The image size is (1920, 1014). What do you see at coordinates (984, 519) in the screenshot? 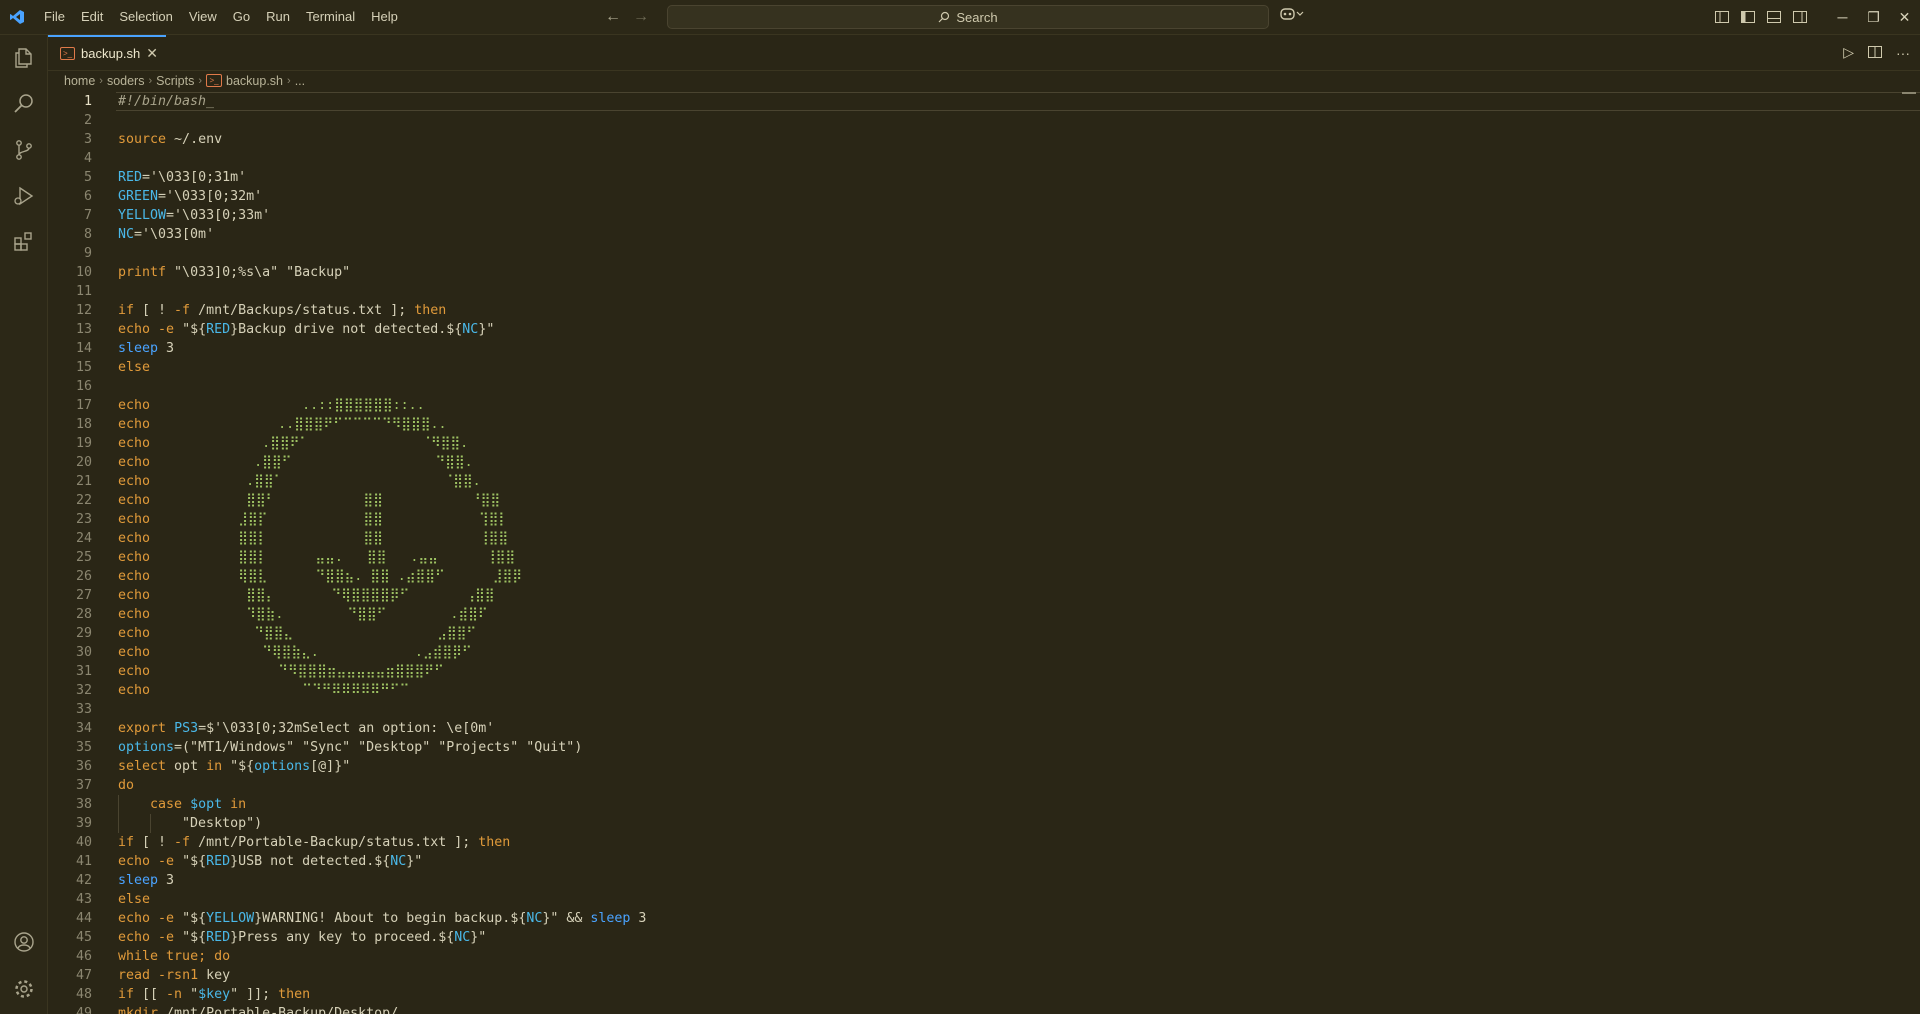
I see `code-line: 23 echo ⣸⣿⡏ ⣿⣿ ⢹⣿⡇` at bounding box center [984, 519].